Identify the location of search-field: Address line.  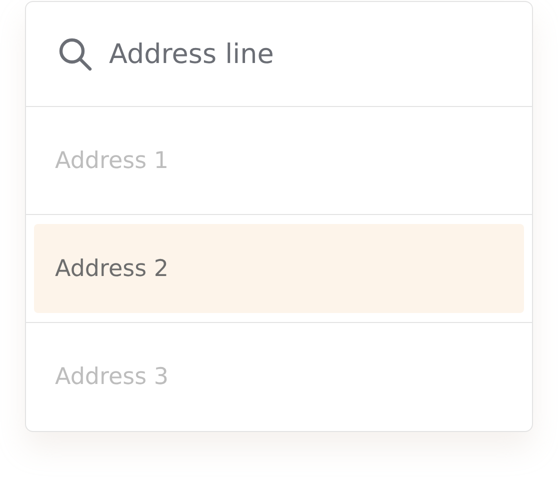
(299, 54).